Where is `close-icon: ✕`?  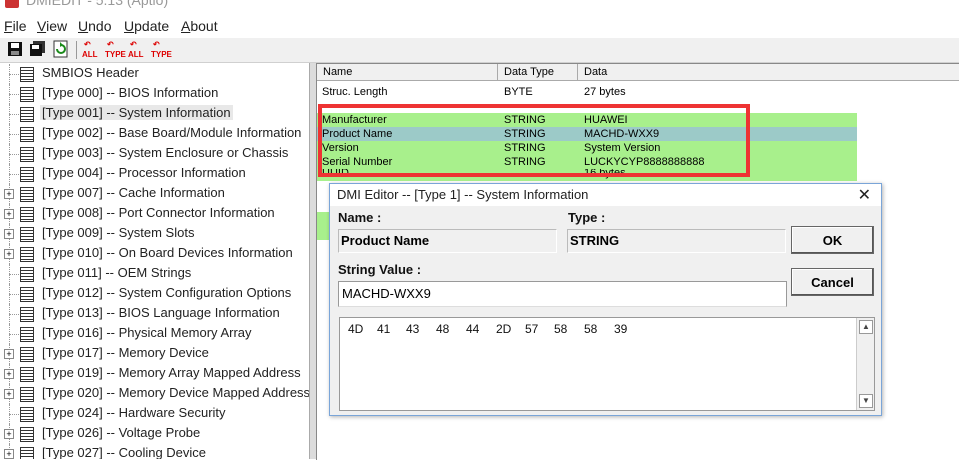
close-icon: ✕ is located at coordinates (864, 195).